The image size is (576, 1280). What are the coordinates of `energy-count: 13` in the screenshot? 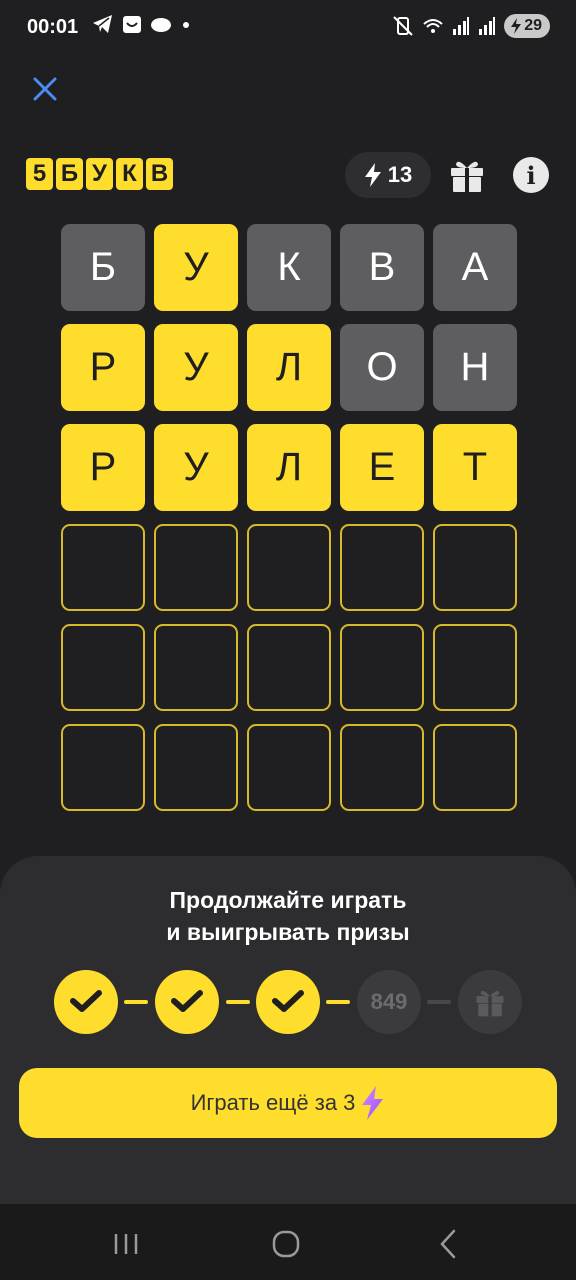 It's located at (400, 174).